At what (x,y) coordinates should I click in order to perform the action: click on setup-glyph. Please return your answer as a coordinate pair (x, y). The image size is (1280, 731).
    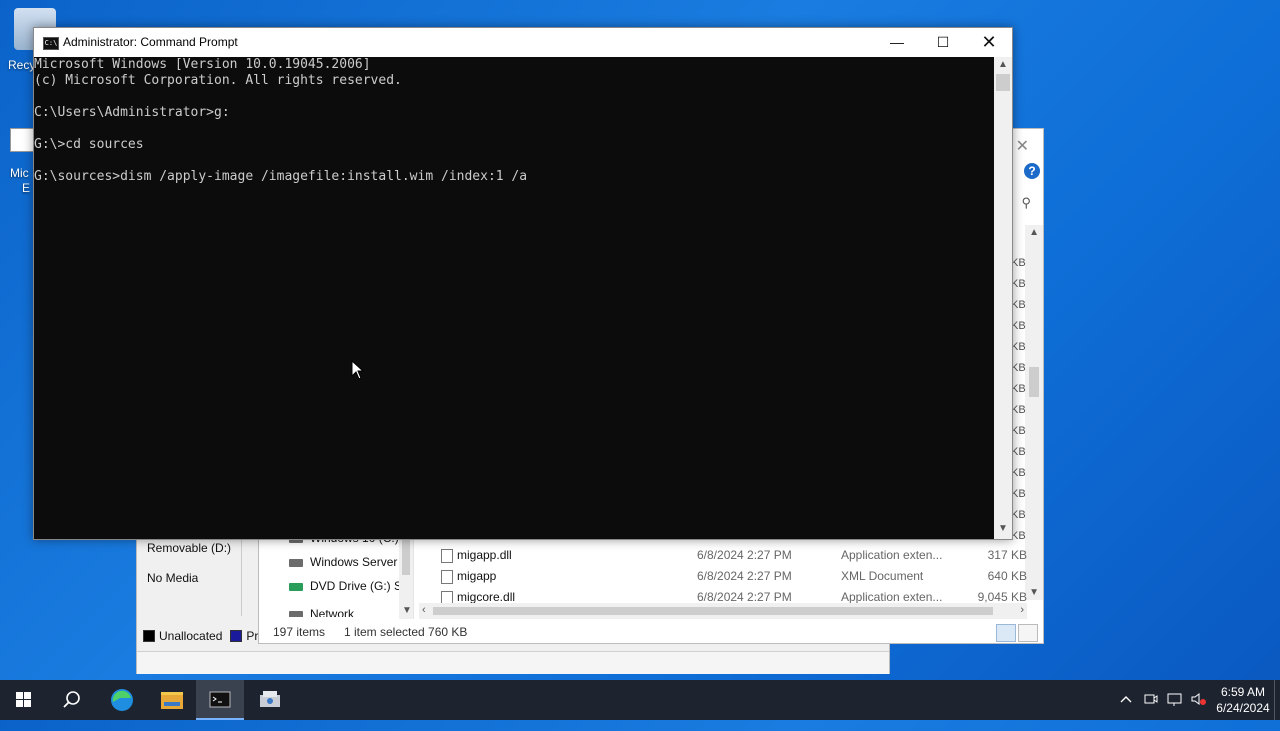
    Looking at the image, I should click on (270, 699).